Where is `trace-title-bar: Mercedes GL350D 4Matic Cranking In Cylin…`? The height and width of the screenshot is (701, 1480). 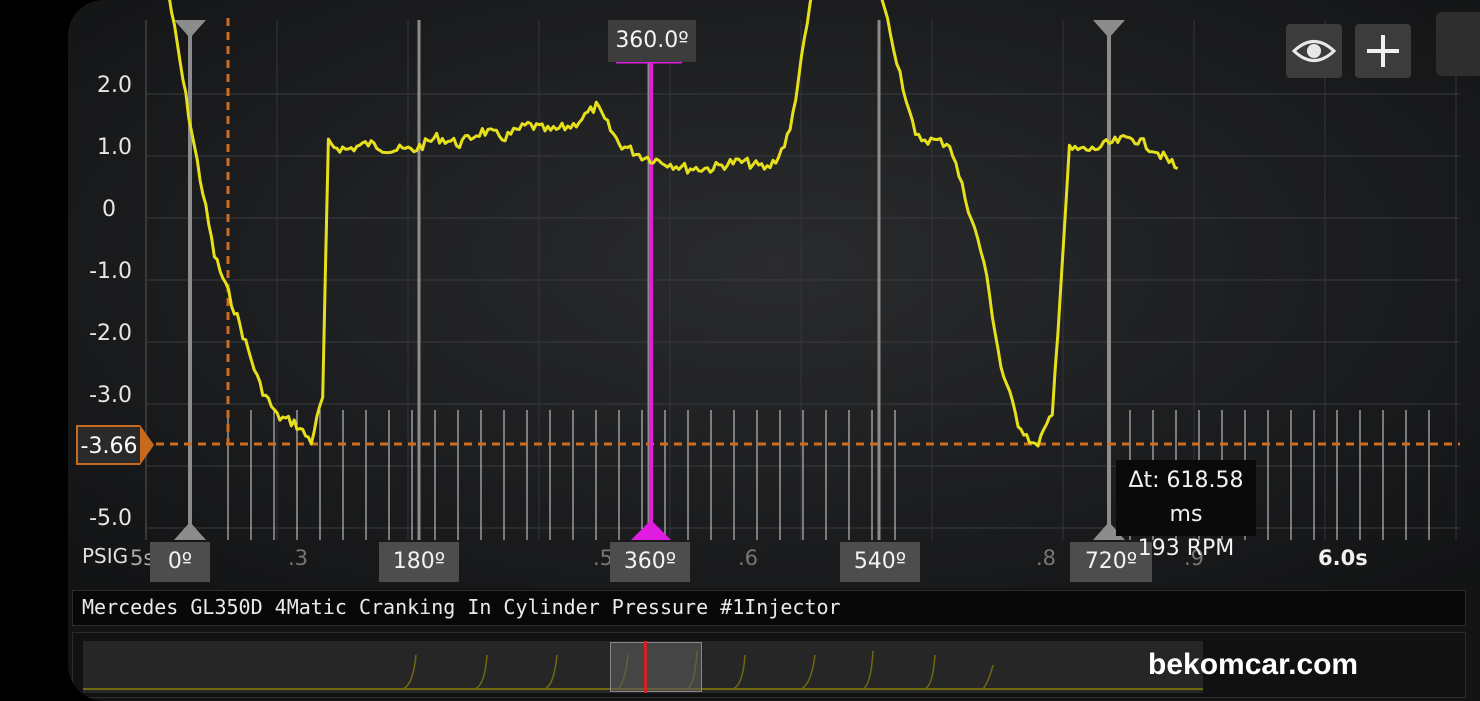 trace-title-bar: Mercedes GL350D 4Matic Cranking In Cylin… is located at coordinates (769, 608).